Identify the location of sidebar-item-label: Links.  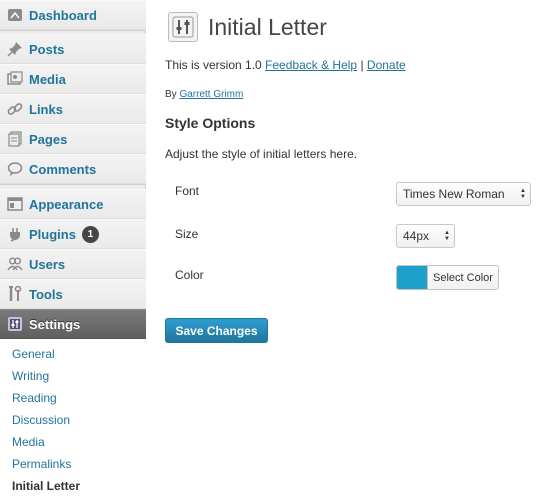
(46, 109).